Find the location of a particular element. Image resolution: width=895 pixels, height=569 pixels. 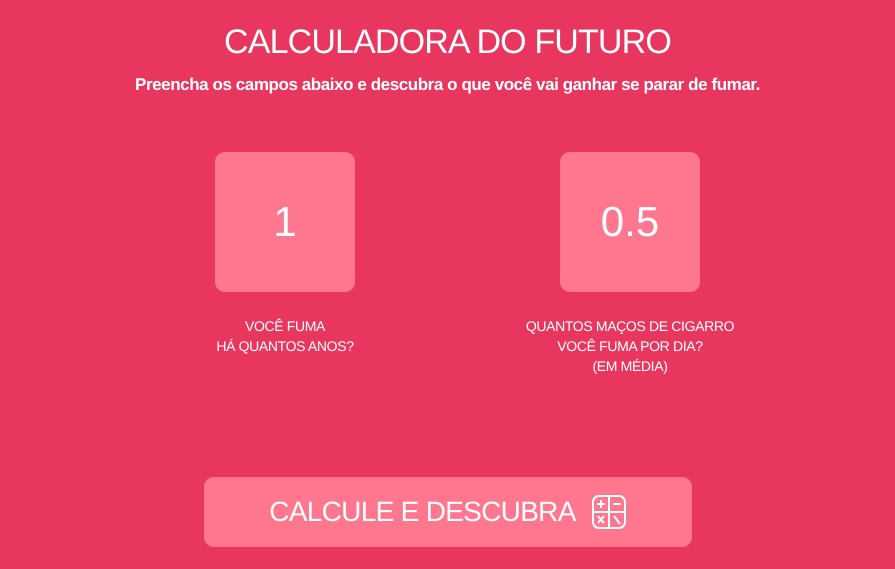

calculator-icon is located at coordinates (609, 512).